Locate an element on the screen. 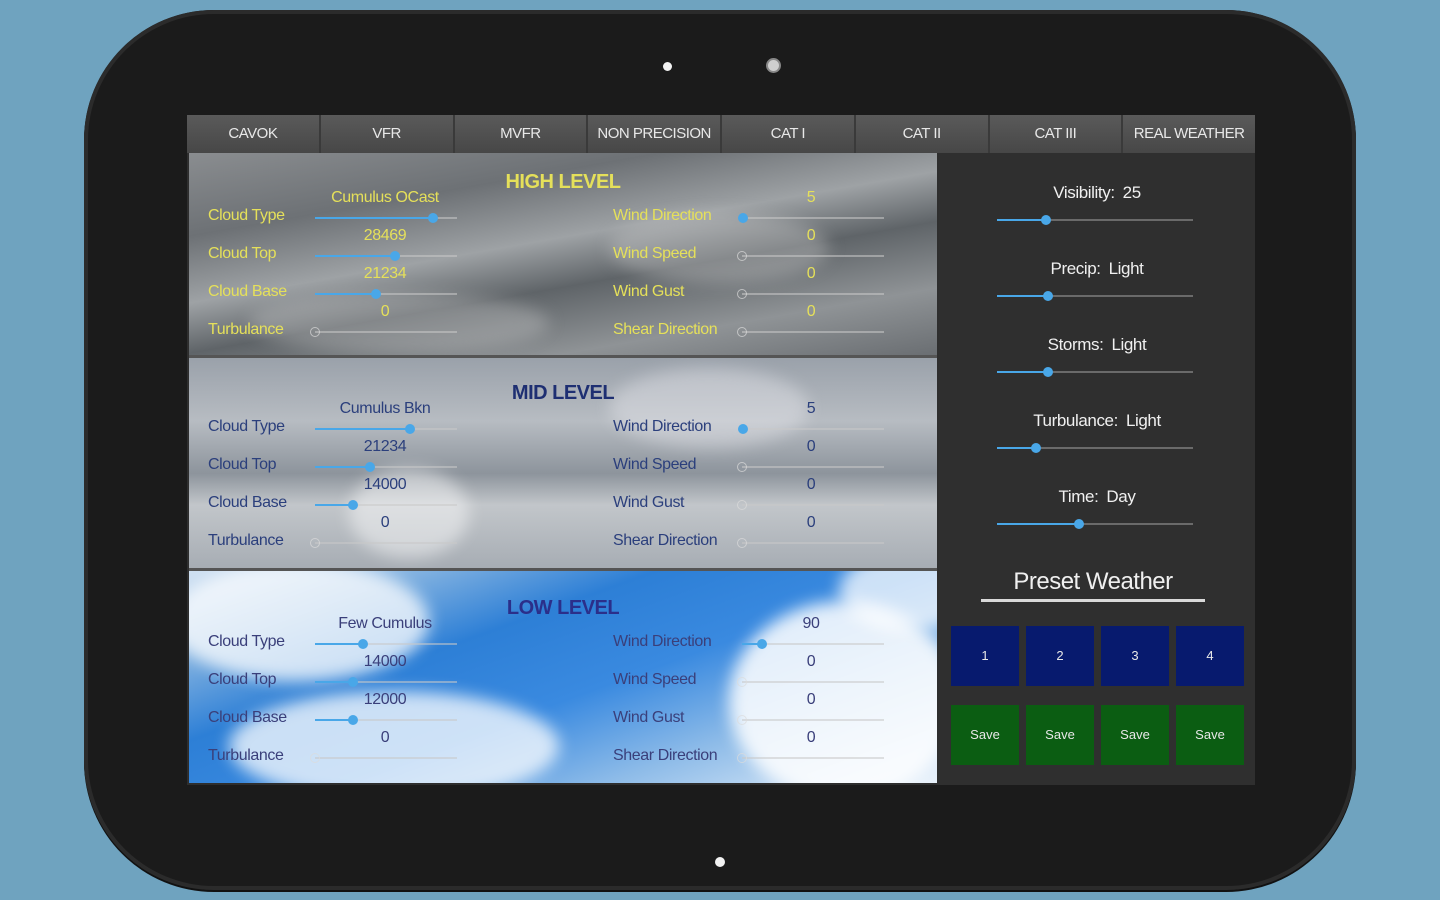 Image resolution: width=1440 pixels, height=900 pixels. mid-cloud-type-slider is located at coordinates (386, 429).